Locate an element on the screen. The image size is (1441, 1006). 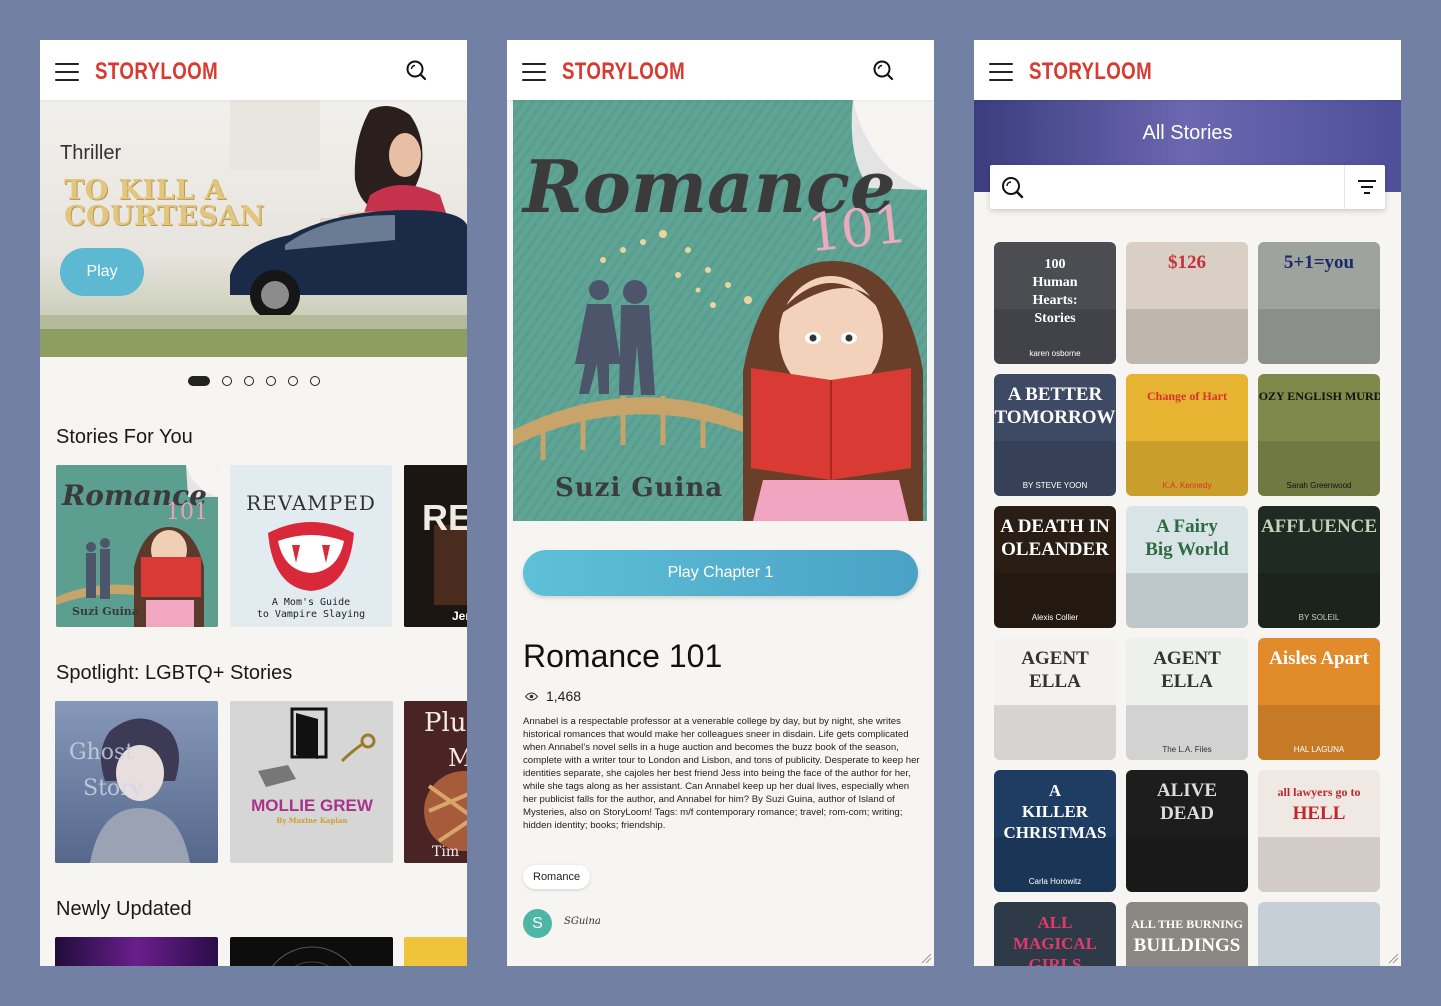
story-tile: AFFLUENCE BY SOLEIL is located at coordinates (1319, 567).